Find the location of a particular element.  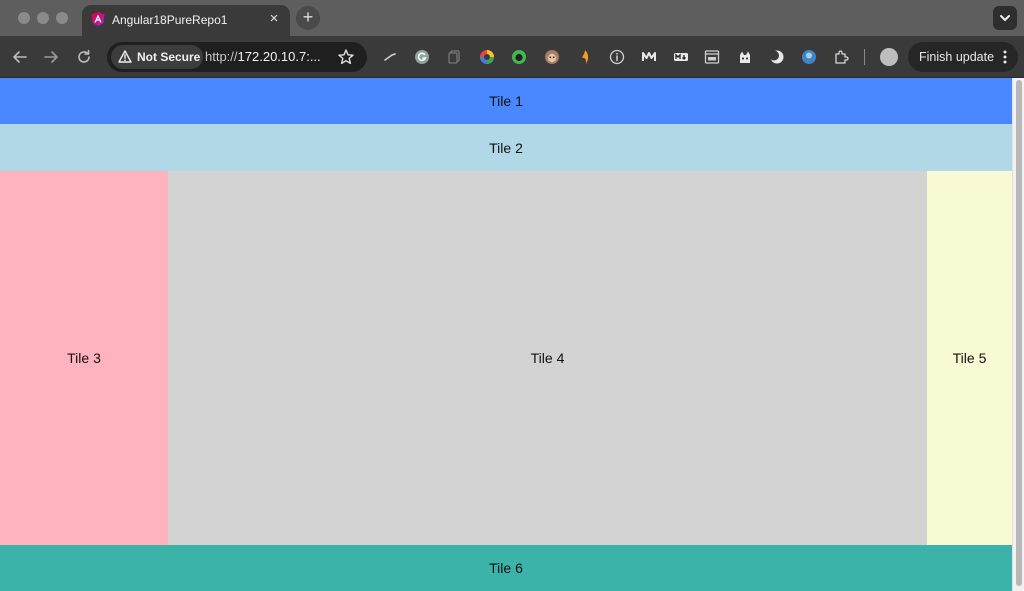

moon-icon is located at coordinates (777, 57).